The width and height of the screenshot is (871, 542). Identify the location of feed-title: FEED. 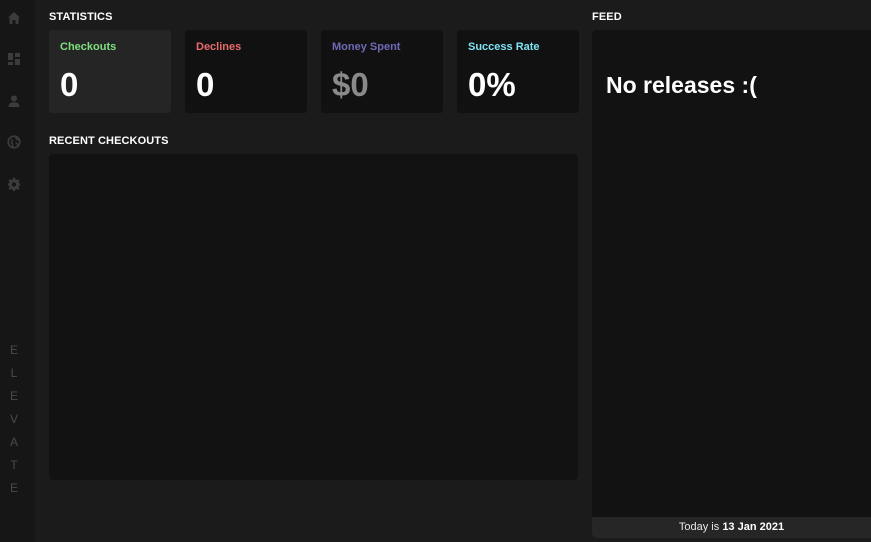
(607, 17).